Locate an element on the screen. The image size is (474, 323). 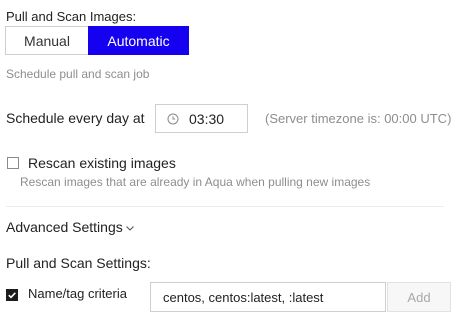
clock-icon is located at coordinates (173, 118).